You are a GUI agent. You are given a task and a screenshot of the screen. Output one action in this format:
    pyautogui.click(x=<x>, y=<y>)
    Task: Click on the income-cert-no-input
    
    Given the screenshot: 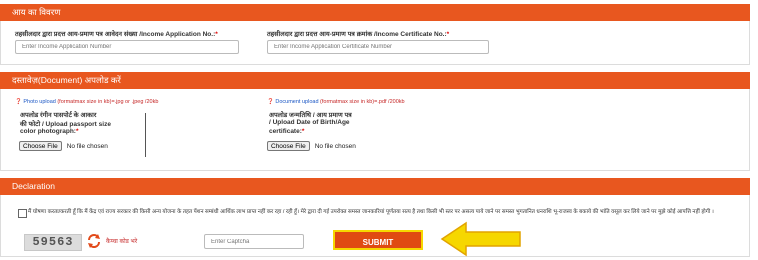 What is the action you would take?
    pyautogui.click(x=378, y=47)
    